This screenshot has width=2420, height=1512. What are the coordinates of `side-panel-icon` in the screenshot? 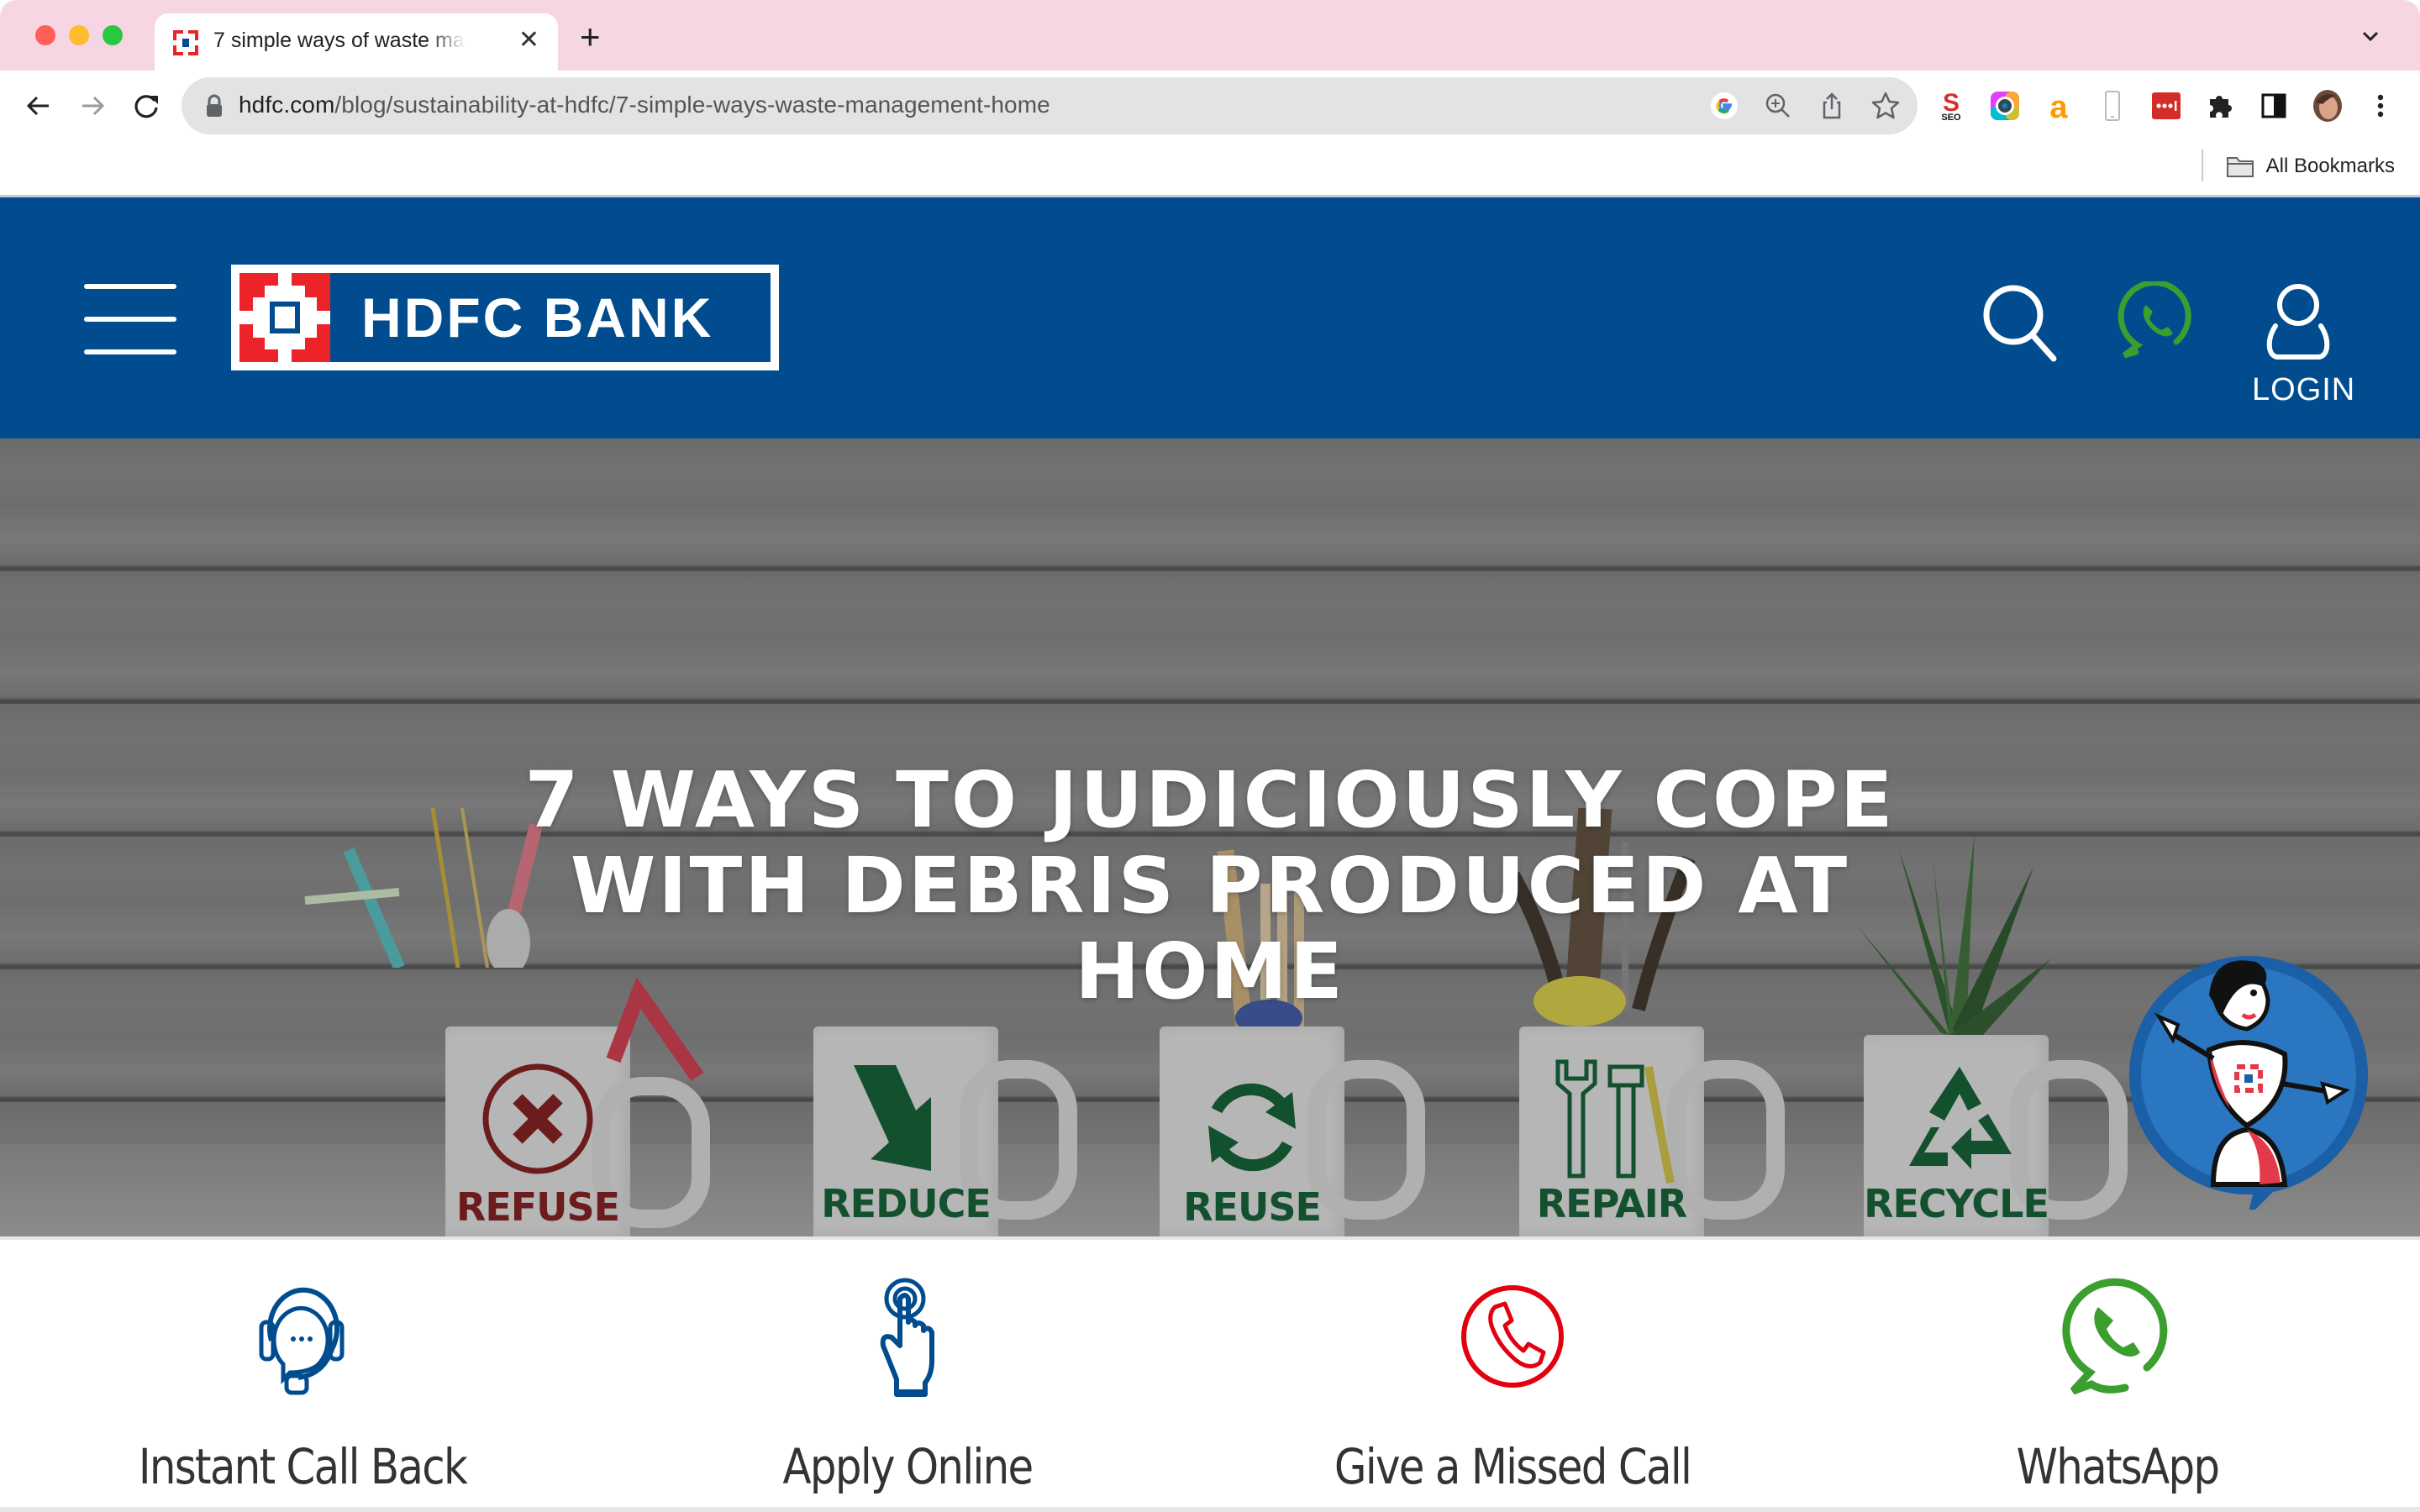 It's located at (2274, 106).